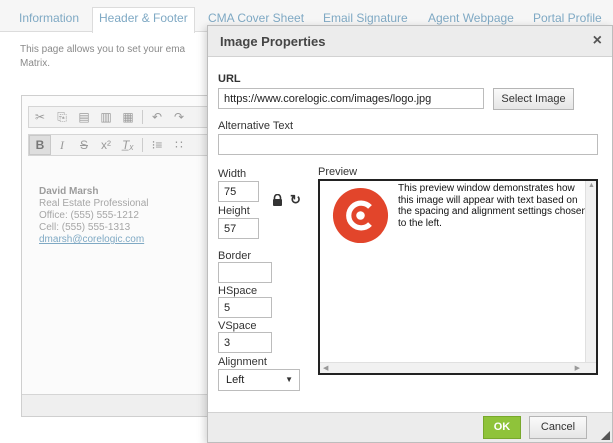 The height and width of the screenshot is (443, 613). Describe the element at coordinates (295, 200) in the screenshot. I see `reset-size-icon: ↻` at that location.